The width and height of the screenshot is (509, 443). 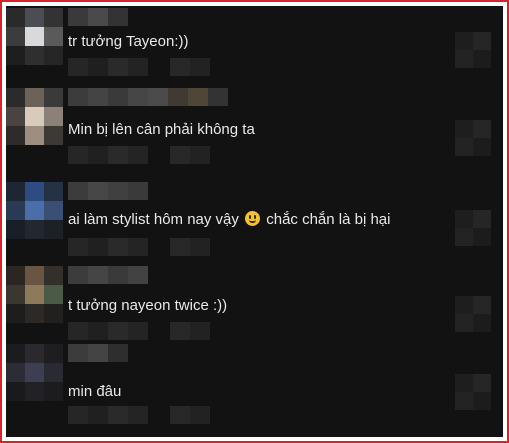 What do you see at coordinates (161, 129) in the screenshot?
I see `comment-text: Min bị lên cân phải không ta` at bounding box center [161, 129].